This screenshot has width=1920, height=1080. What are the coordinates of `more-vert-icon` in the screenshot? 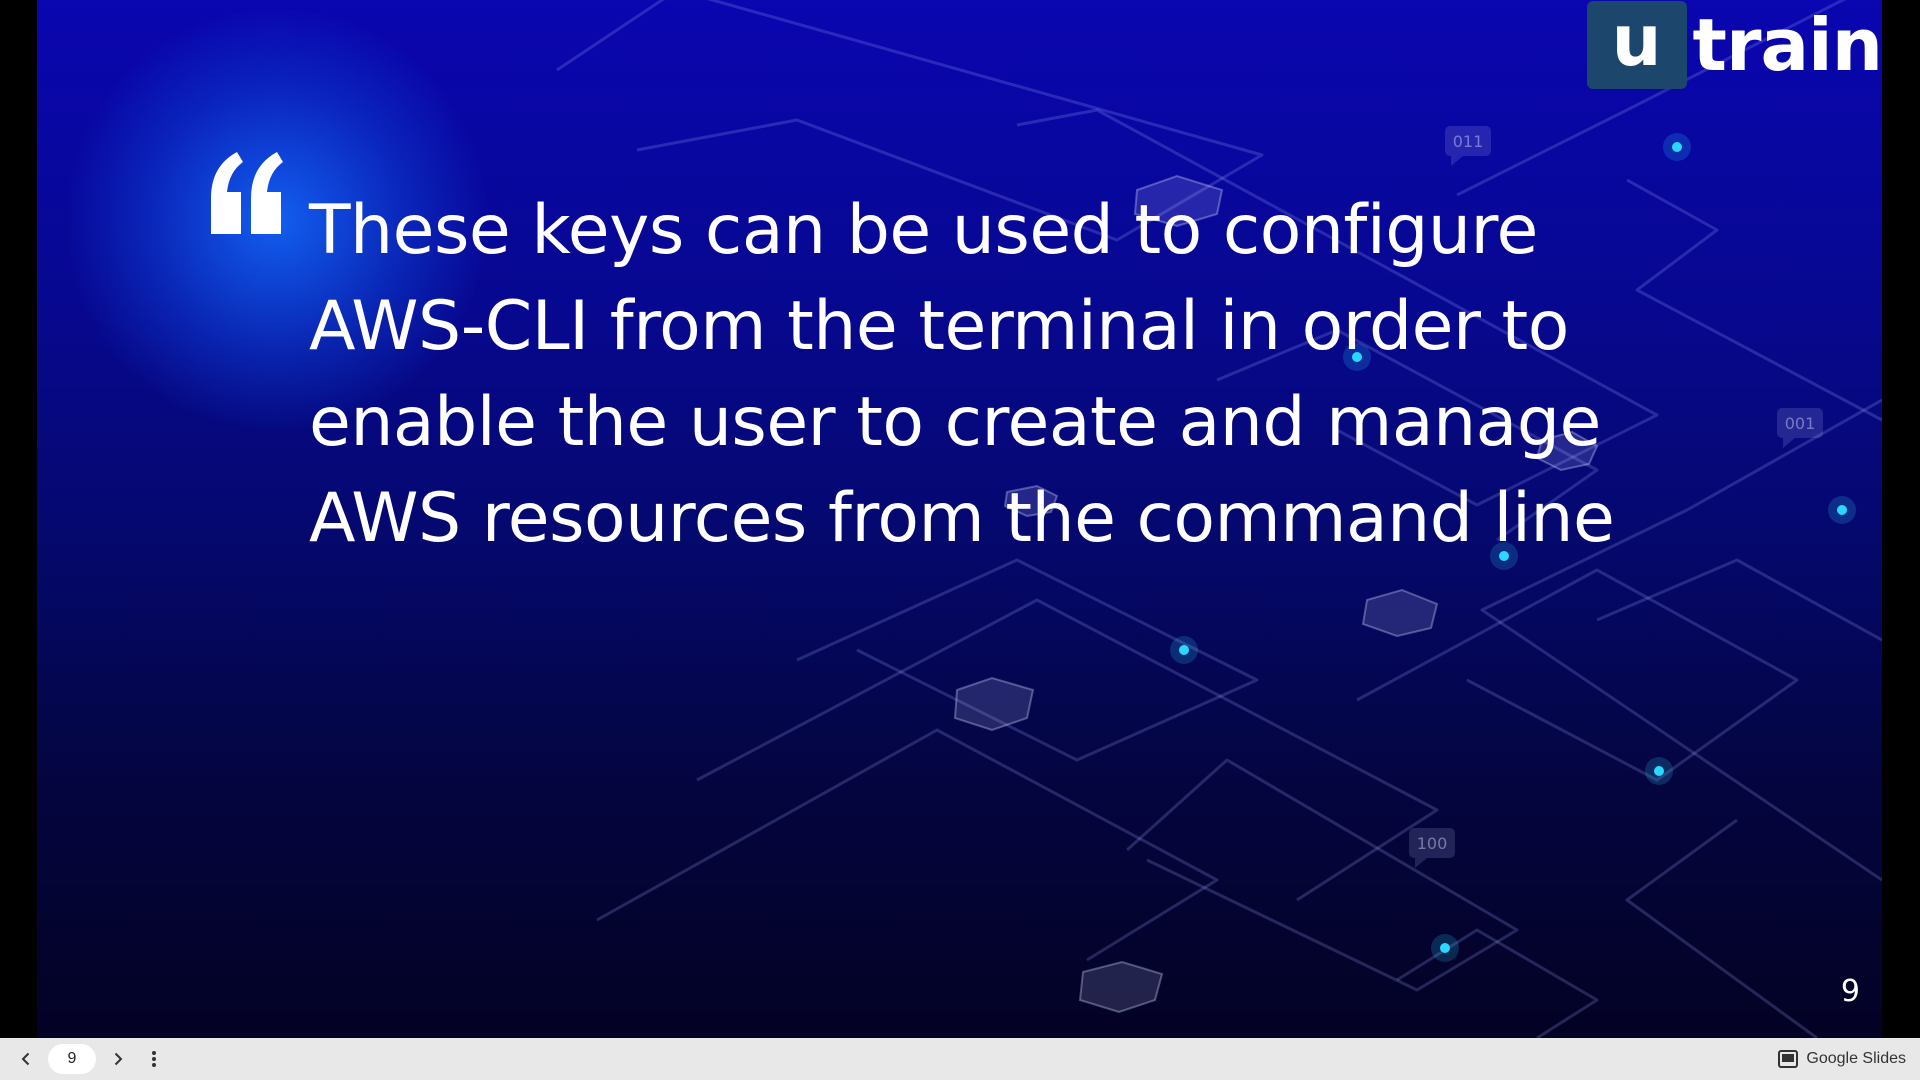 It's located at (154, 1059).